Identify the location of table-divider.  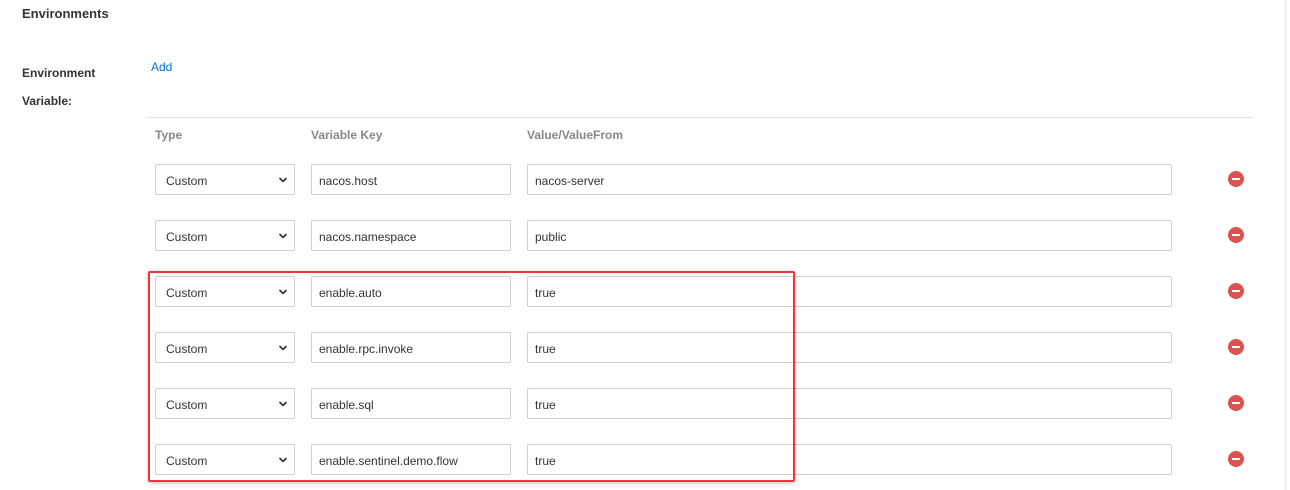
(699, 117).